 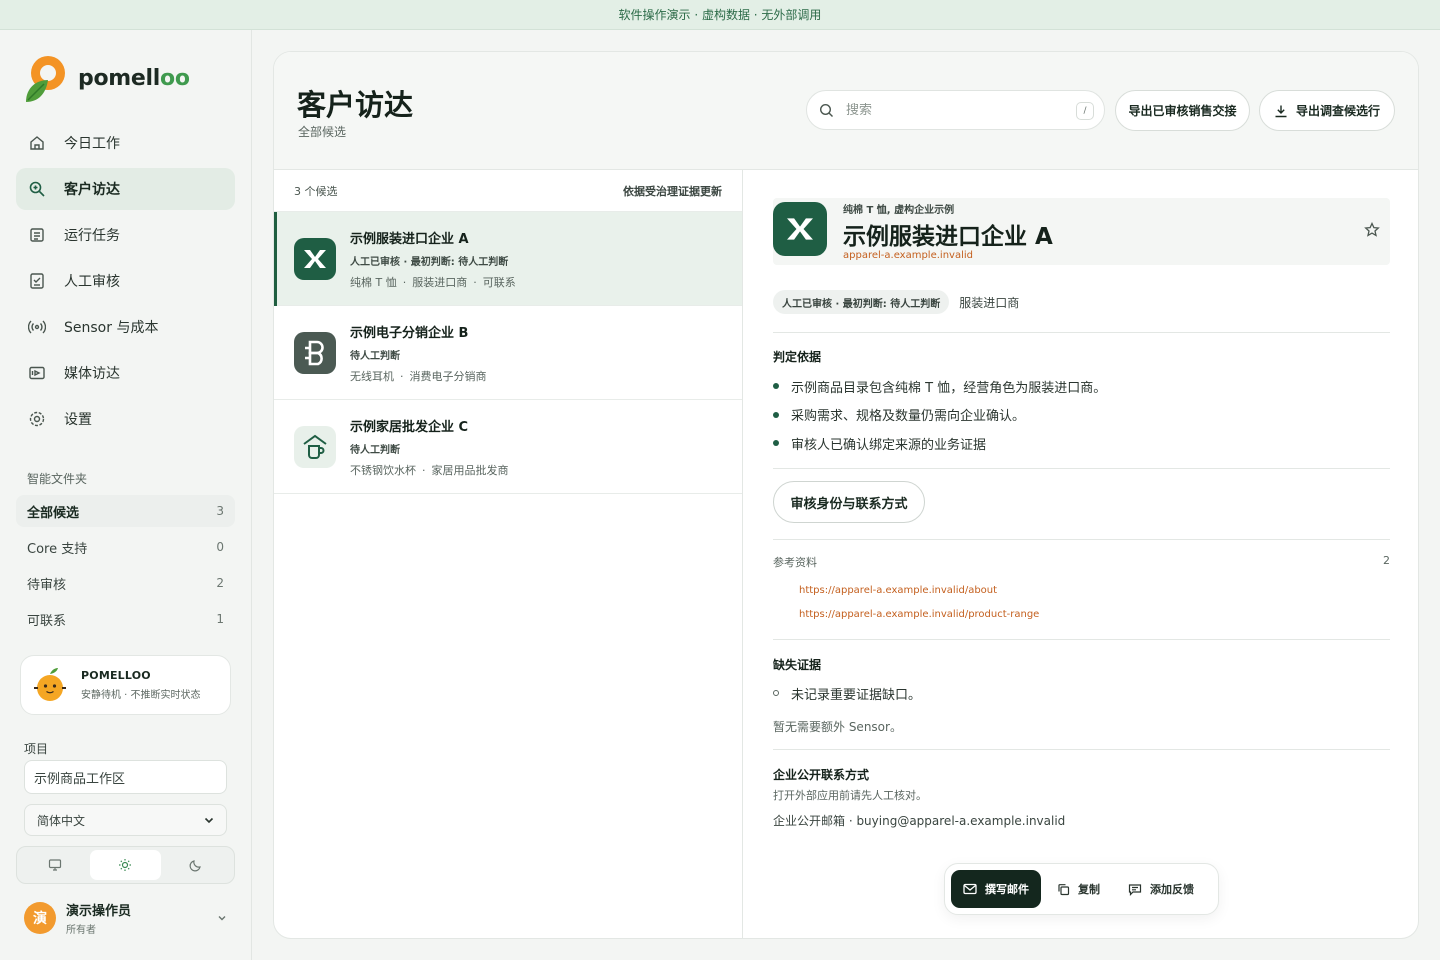 I want to click on page-header: 客户访达 全部候选 / 导出已审核销售交接 导出调查候选行, so click(x=846, y=111).